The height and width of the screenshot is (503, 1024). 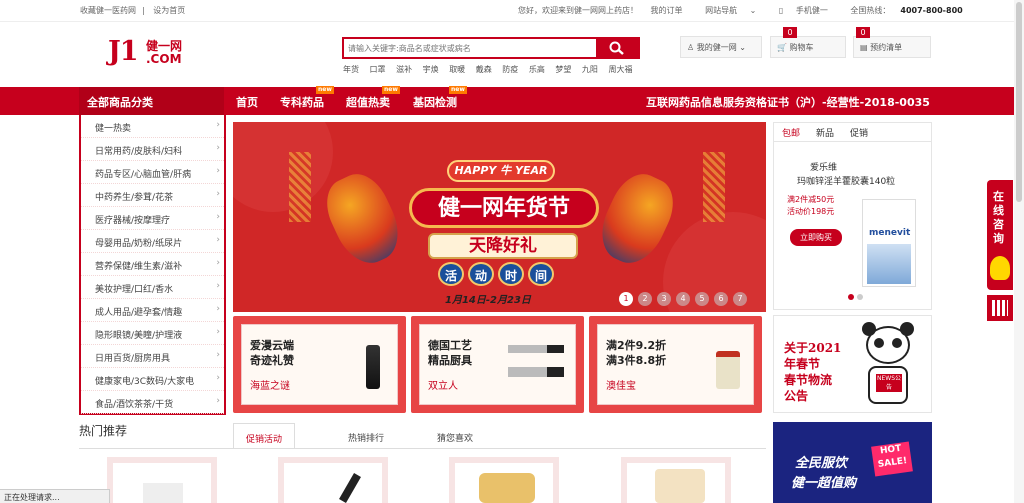 What do you see at coordinates (152, 379) in the screenshot?
I see `category-item: 健康家电/3C数码/大家电 ›` at bounding box center [152, 379].